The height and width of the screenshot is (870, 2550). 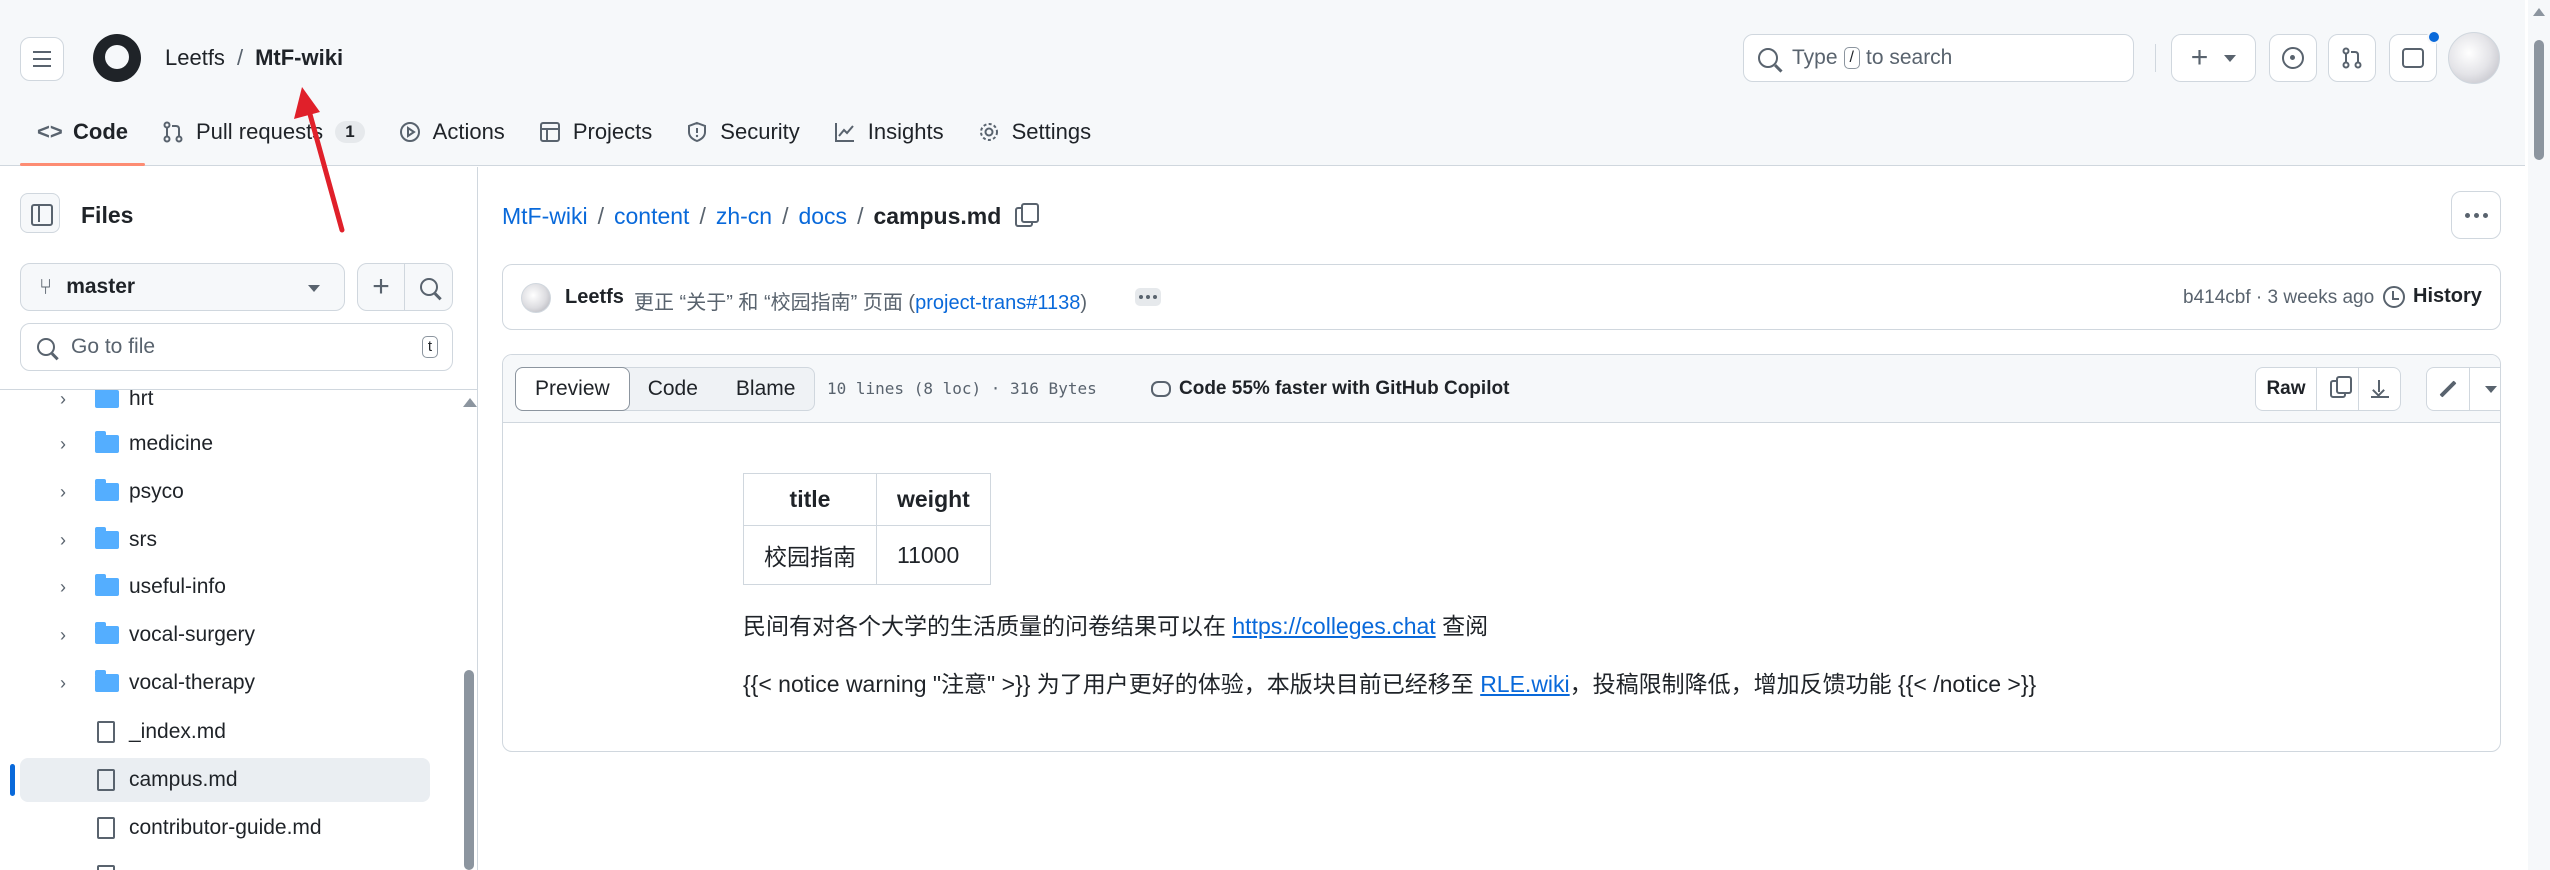 What do you see at coordinates (844, 132) in the screenshot?
I see `graph-icon` at bounding box center [844, 132].